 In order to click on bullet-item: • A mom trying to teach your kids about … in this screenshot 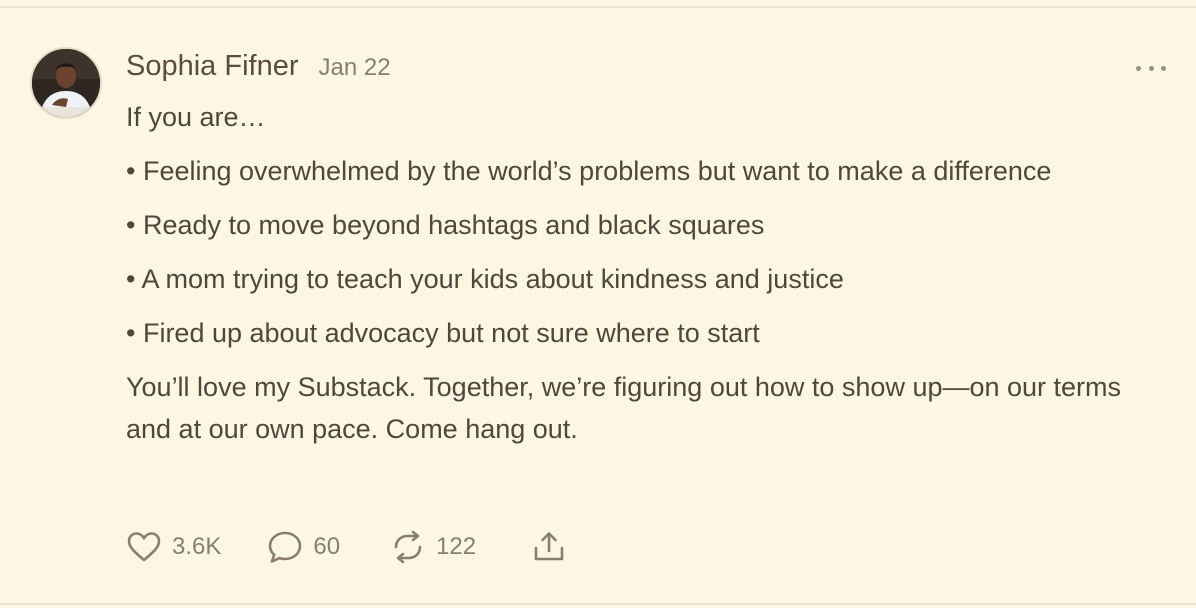, I will do `click(485, 279)`.